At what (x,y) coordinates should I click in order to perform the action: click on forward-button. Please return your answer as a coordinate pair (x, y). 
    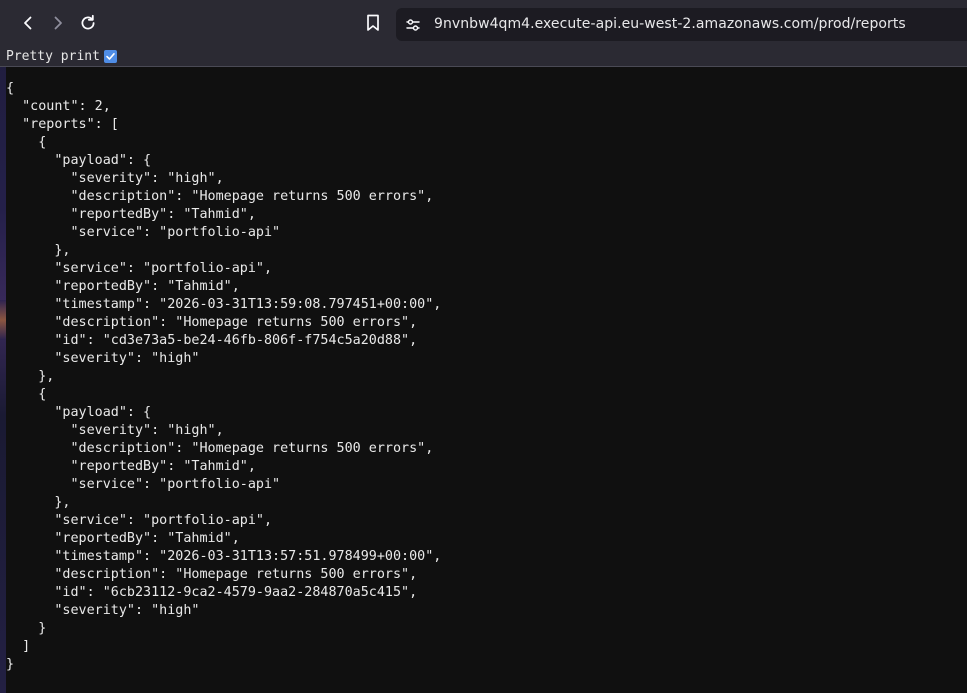
    Looking at the image, I should click on (58, 23).